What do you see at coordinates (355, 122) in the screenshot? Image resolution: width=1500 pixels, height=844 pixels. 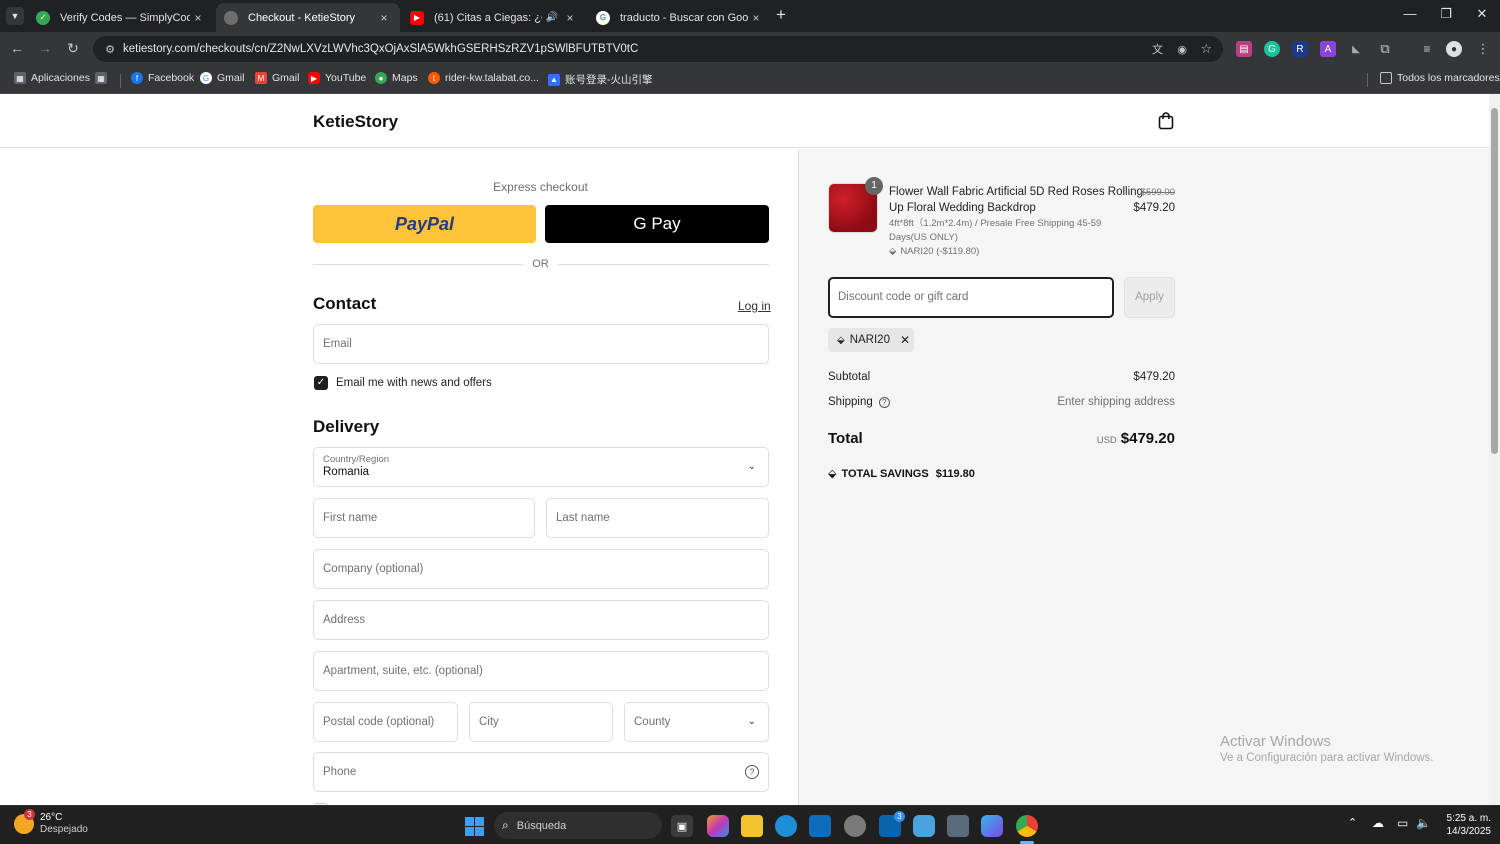 I see `store-logo: KetieStory` at bounding box center [355, 122].